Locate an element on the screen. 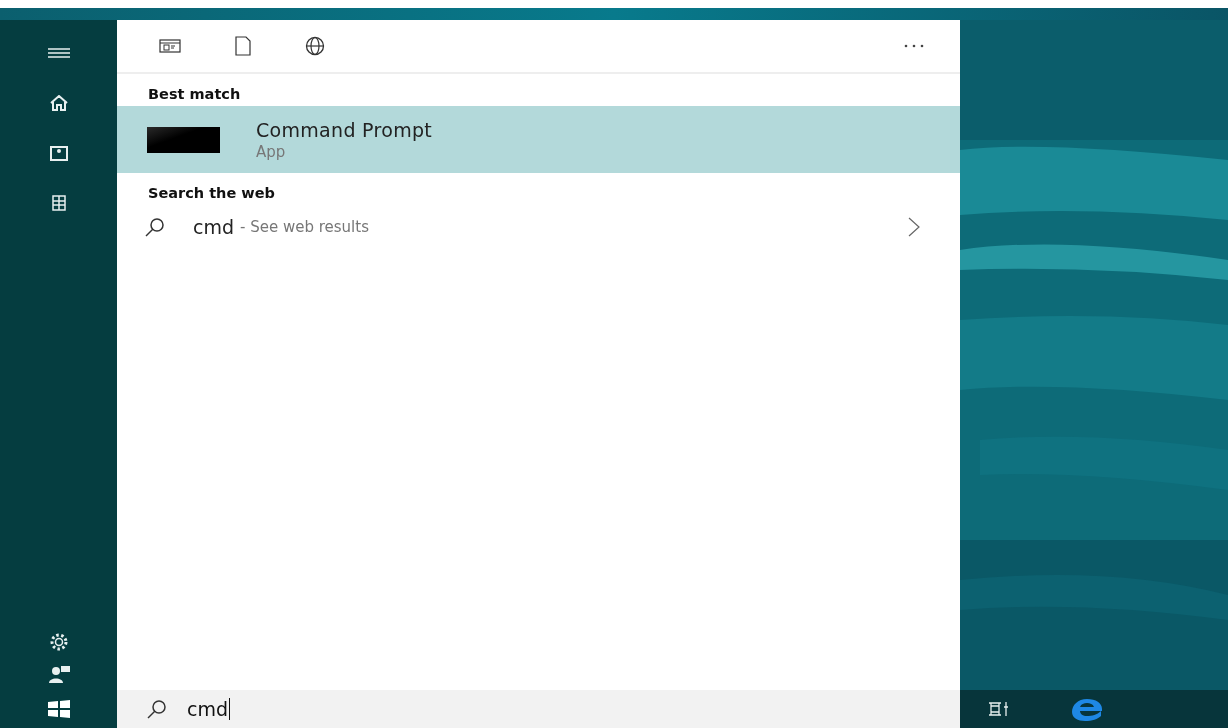  browser-button is located at coordinates (1087, 709).